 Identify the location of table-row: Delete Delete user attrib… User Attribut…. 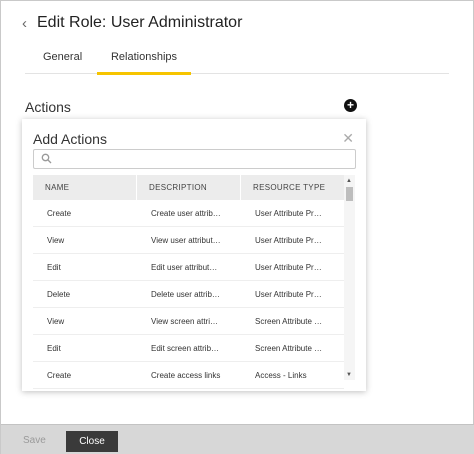
(188, 294).